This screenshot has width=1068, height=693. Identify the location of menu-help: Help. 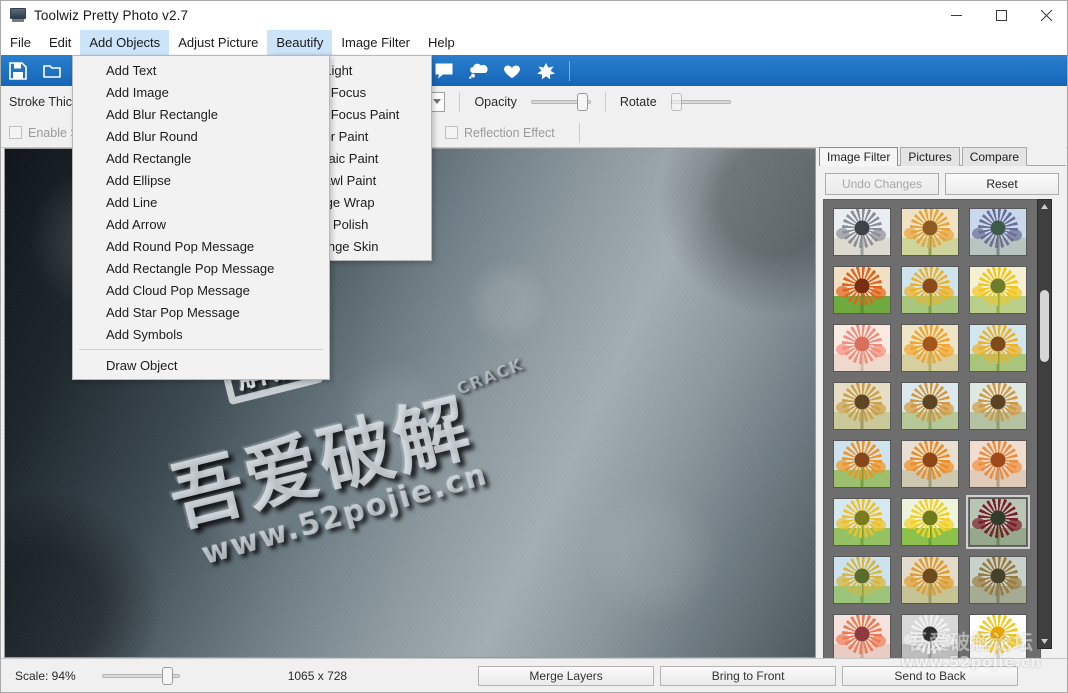
(441, 42).